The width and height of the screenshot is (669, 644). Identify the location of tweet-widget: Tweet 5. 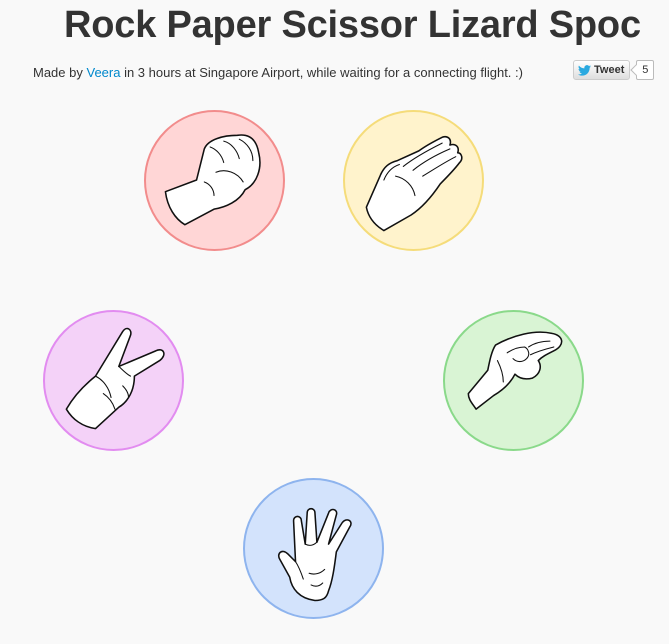
(614, 70).